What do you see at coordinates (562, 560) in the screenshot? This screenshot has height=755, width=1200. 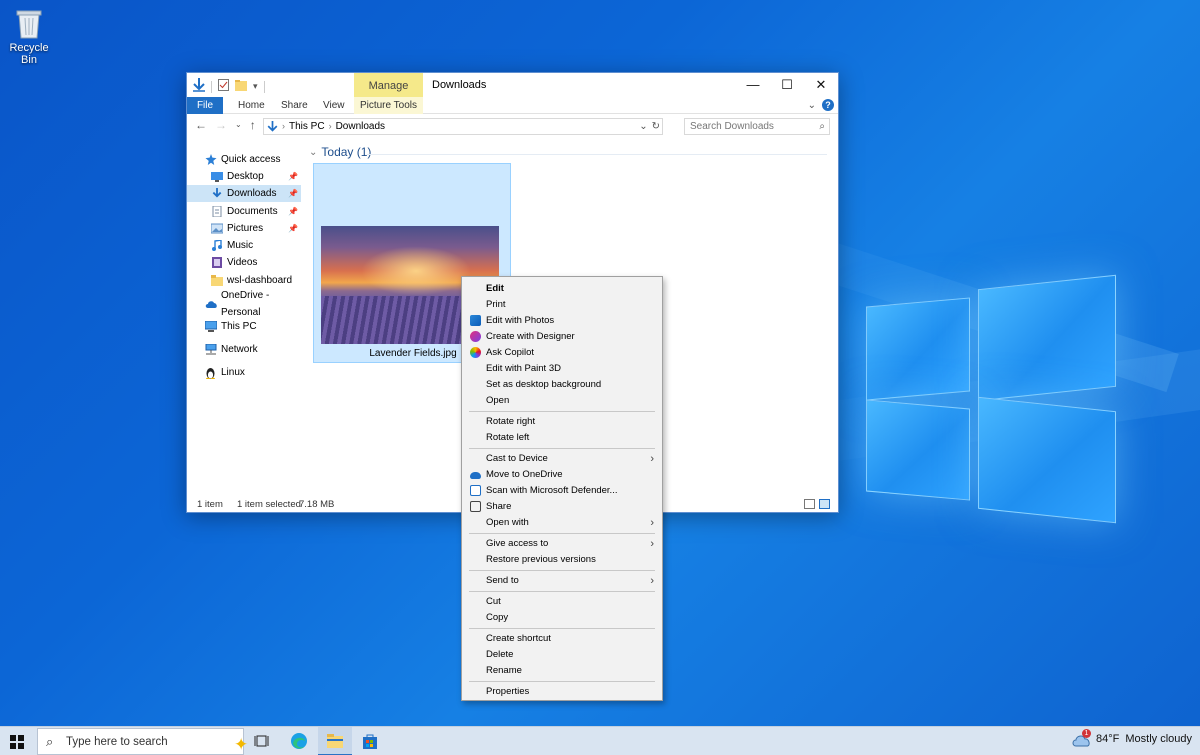 I see `menu-item-restore-previous-versions: Restore previous versions` at bounding box center [562, 560].